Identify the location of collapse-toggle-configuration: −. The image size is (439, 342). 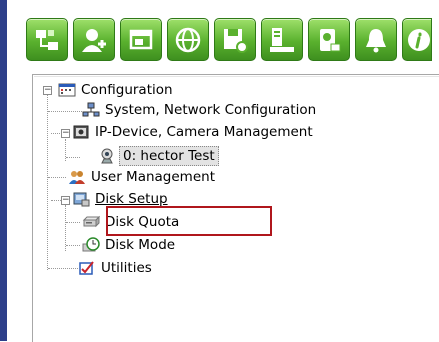
(47, 90).